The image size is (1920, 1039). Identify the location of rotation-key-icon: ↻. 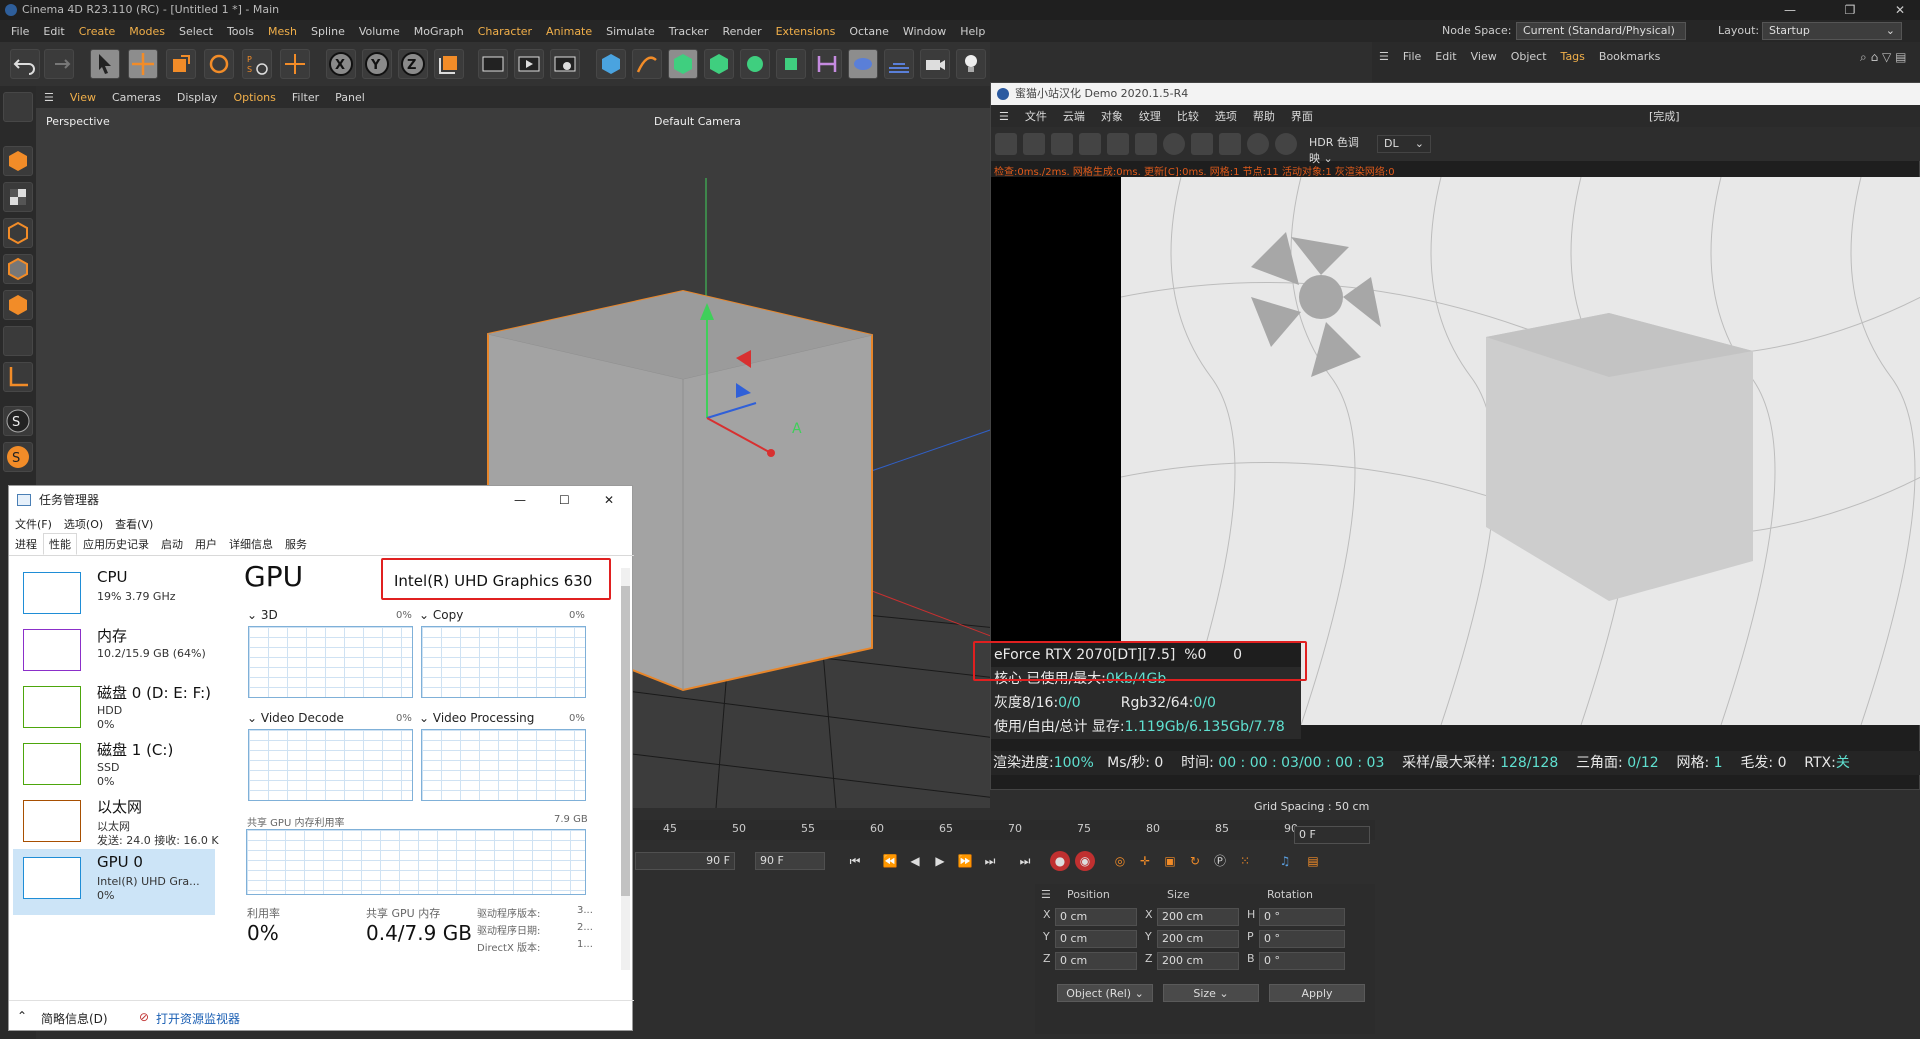
(1195, 861).